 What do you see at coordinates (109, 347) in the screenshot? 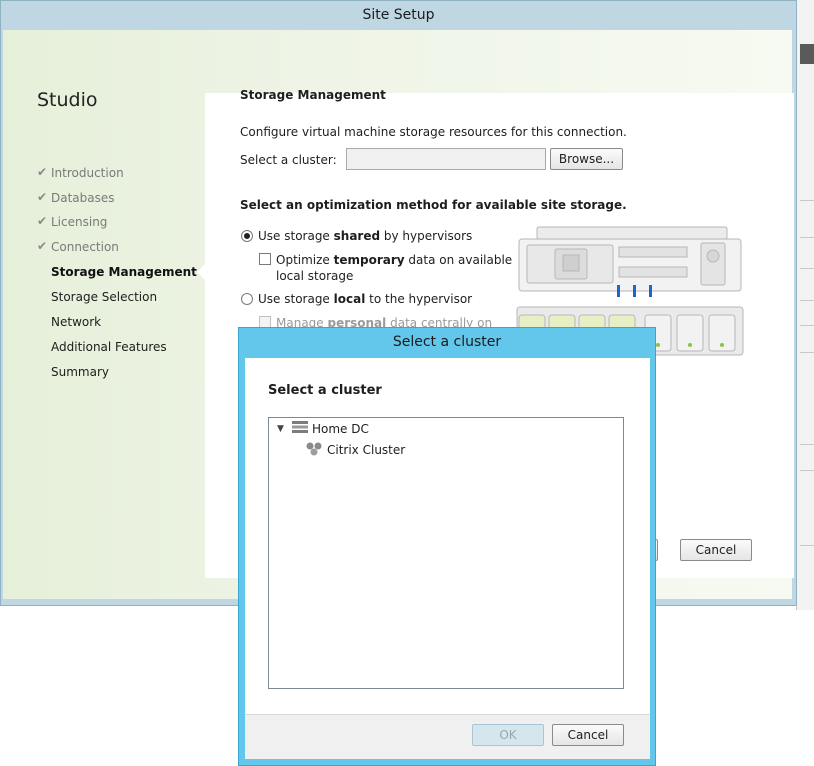
I see `nav-item-additional-features: Additional Features` at bounding box center [109, 347].